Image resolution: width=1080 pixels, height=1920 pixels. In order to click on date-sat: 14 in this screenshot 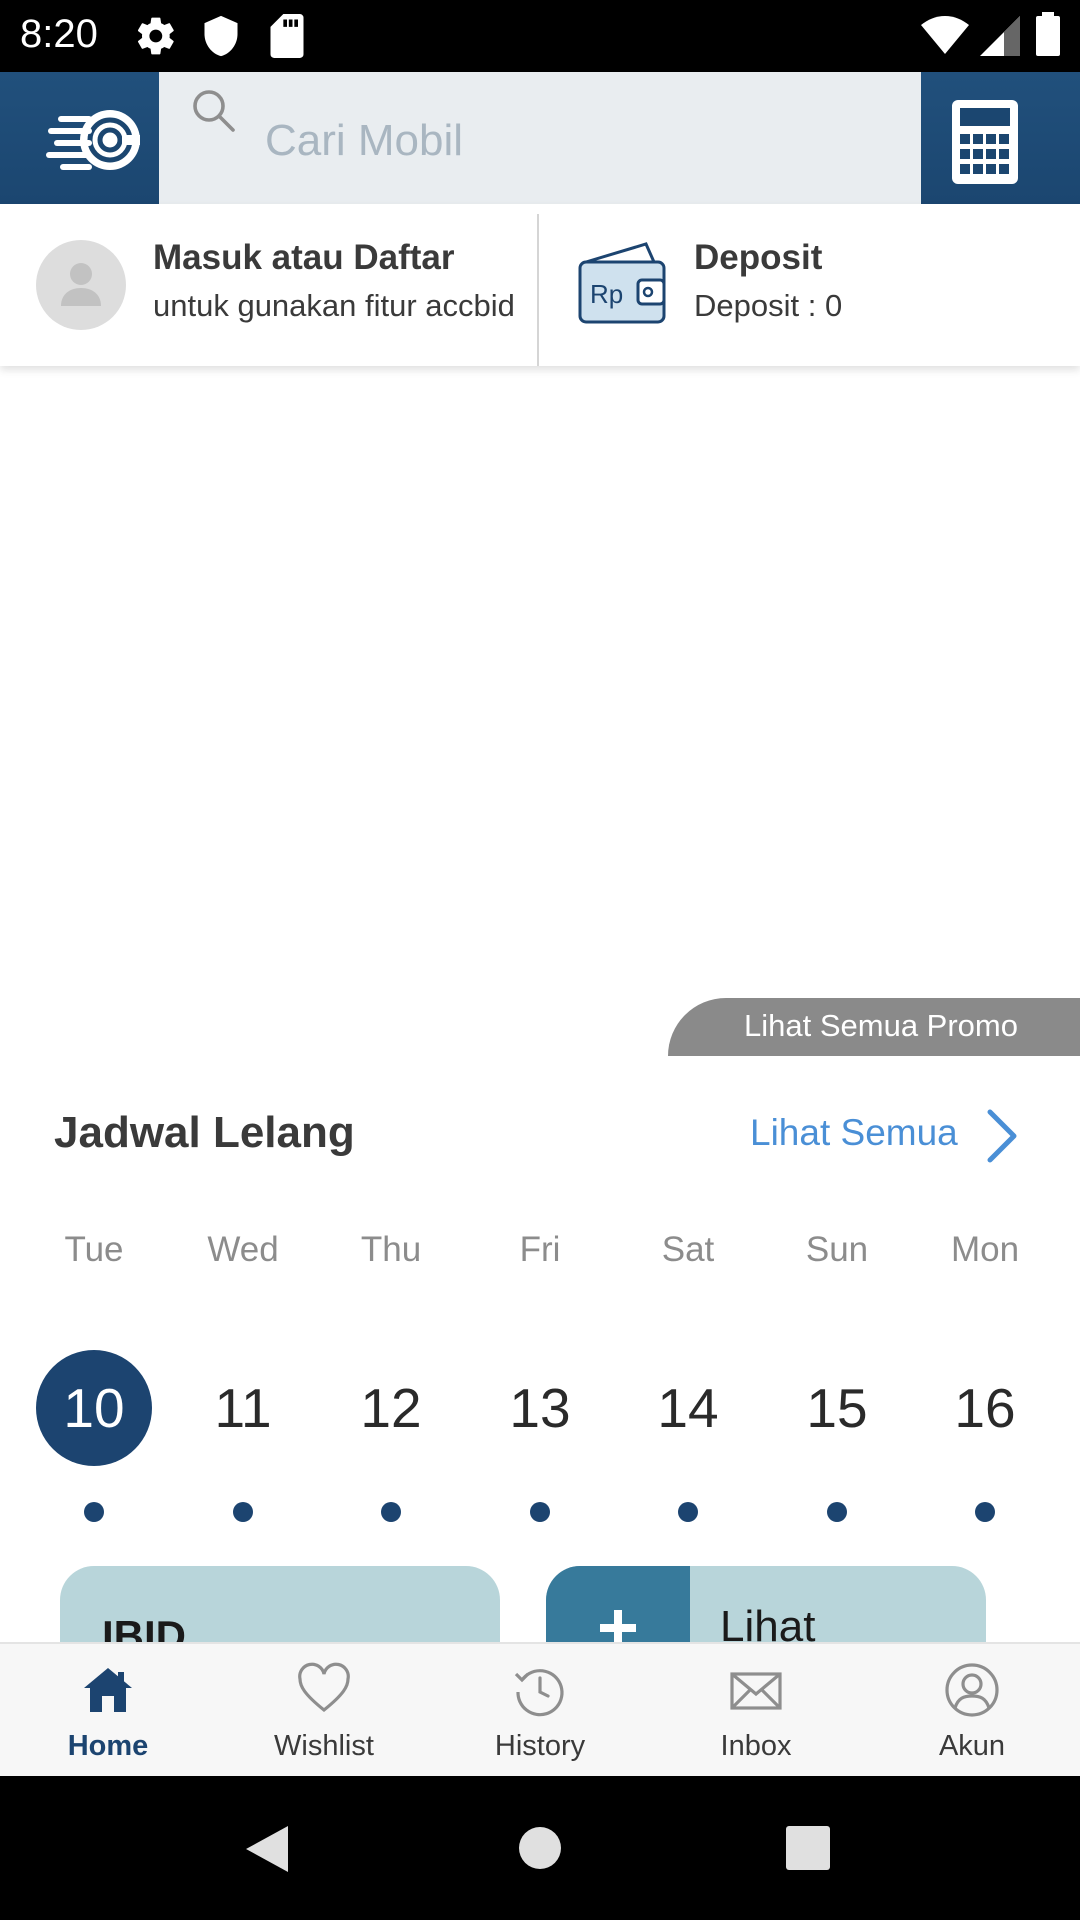, I will do `click(688, 1408)`.